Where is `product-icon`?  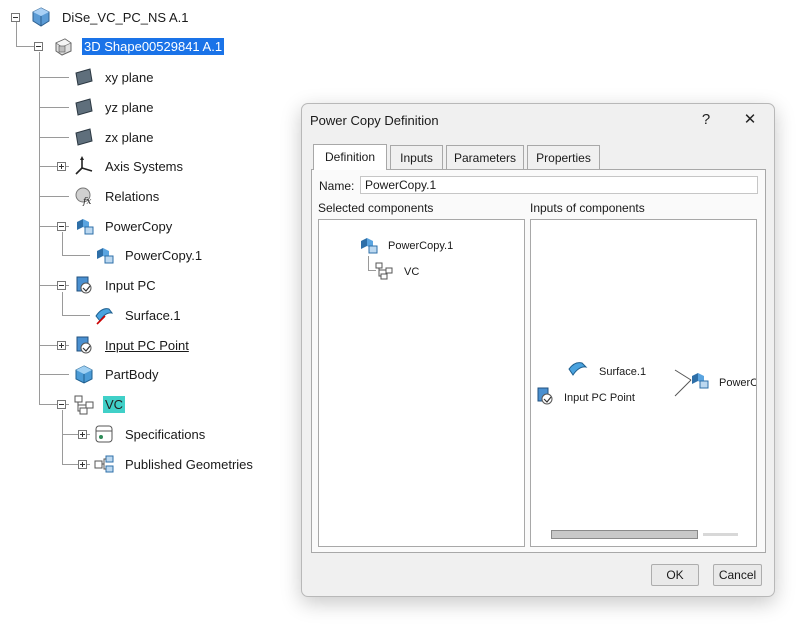 product-icon is located at coordinates (41, 17).